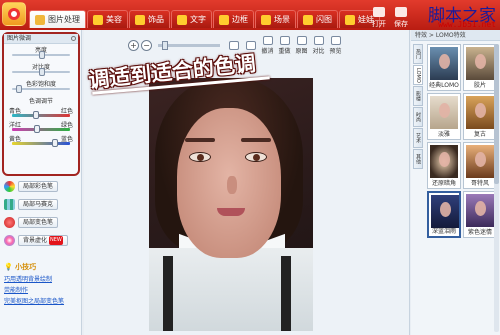  I want to click on tab-flash: 闪图, so click(317, 19).